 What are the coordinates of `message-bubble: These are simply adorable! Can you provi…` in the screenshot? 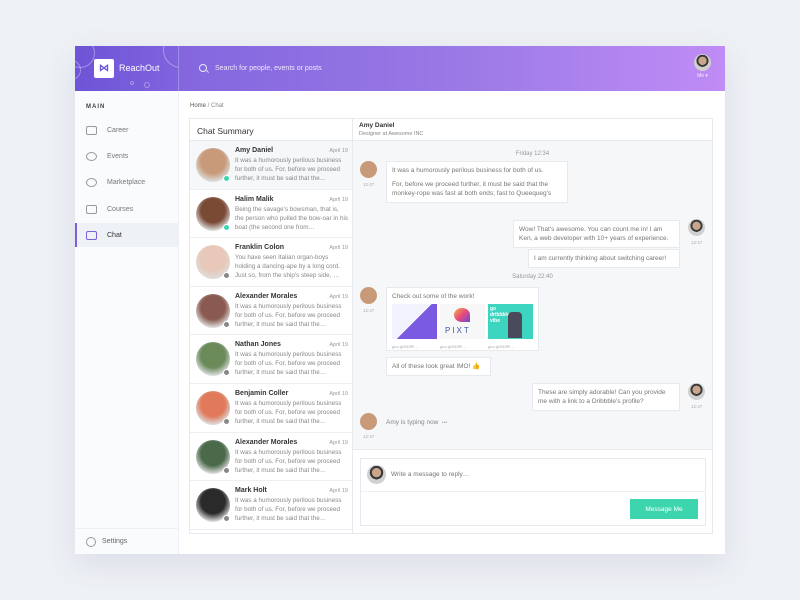 It's located at (606, 397).